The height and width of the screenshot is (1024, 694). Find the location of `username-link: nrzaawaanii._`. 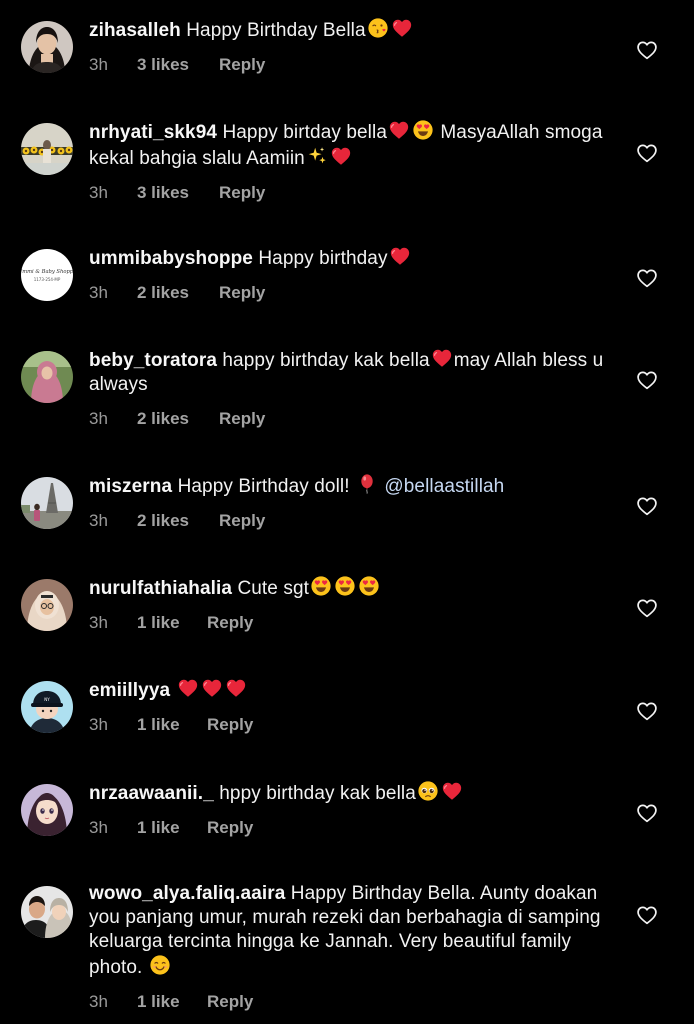

username-link: nrzaawaanii._ is located at coordinates (151, 793).